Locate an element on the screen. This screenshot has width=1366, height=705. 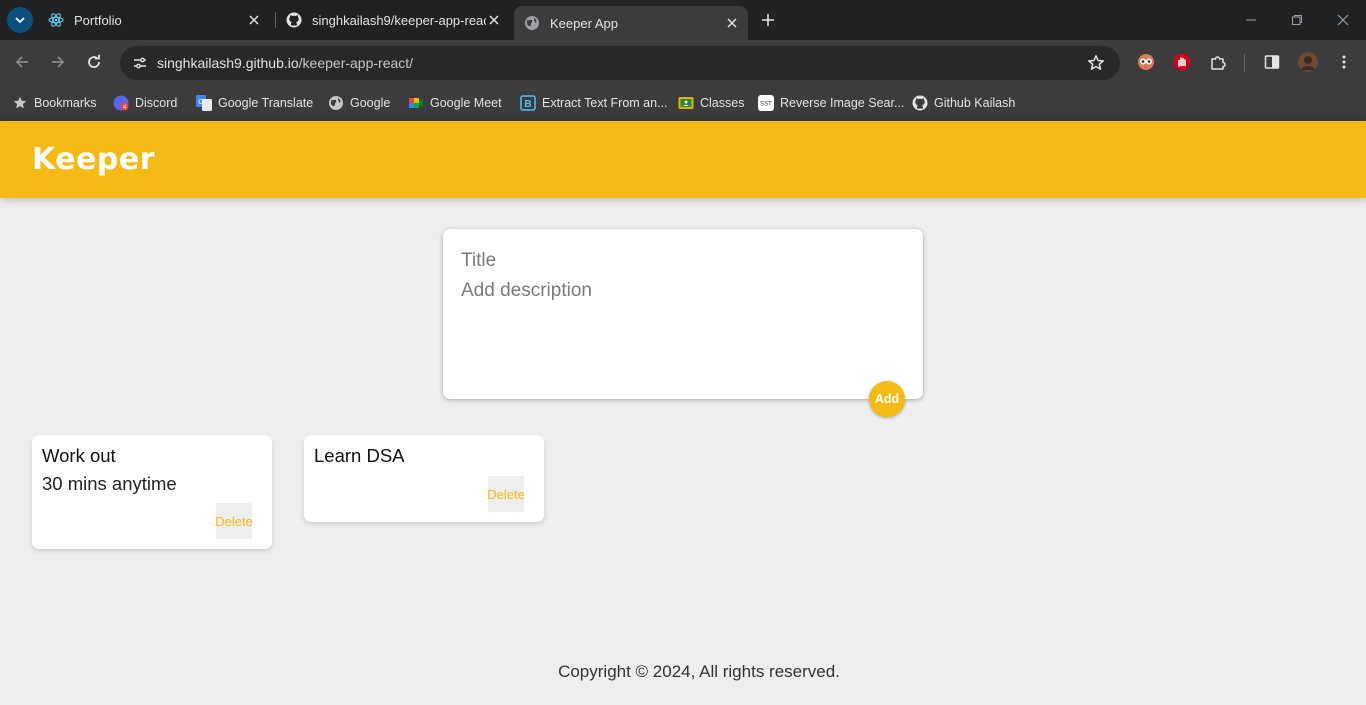
arrow-right-icon is located at coordinates (58, 62).